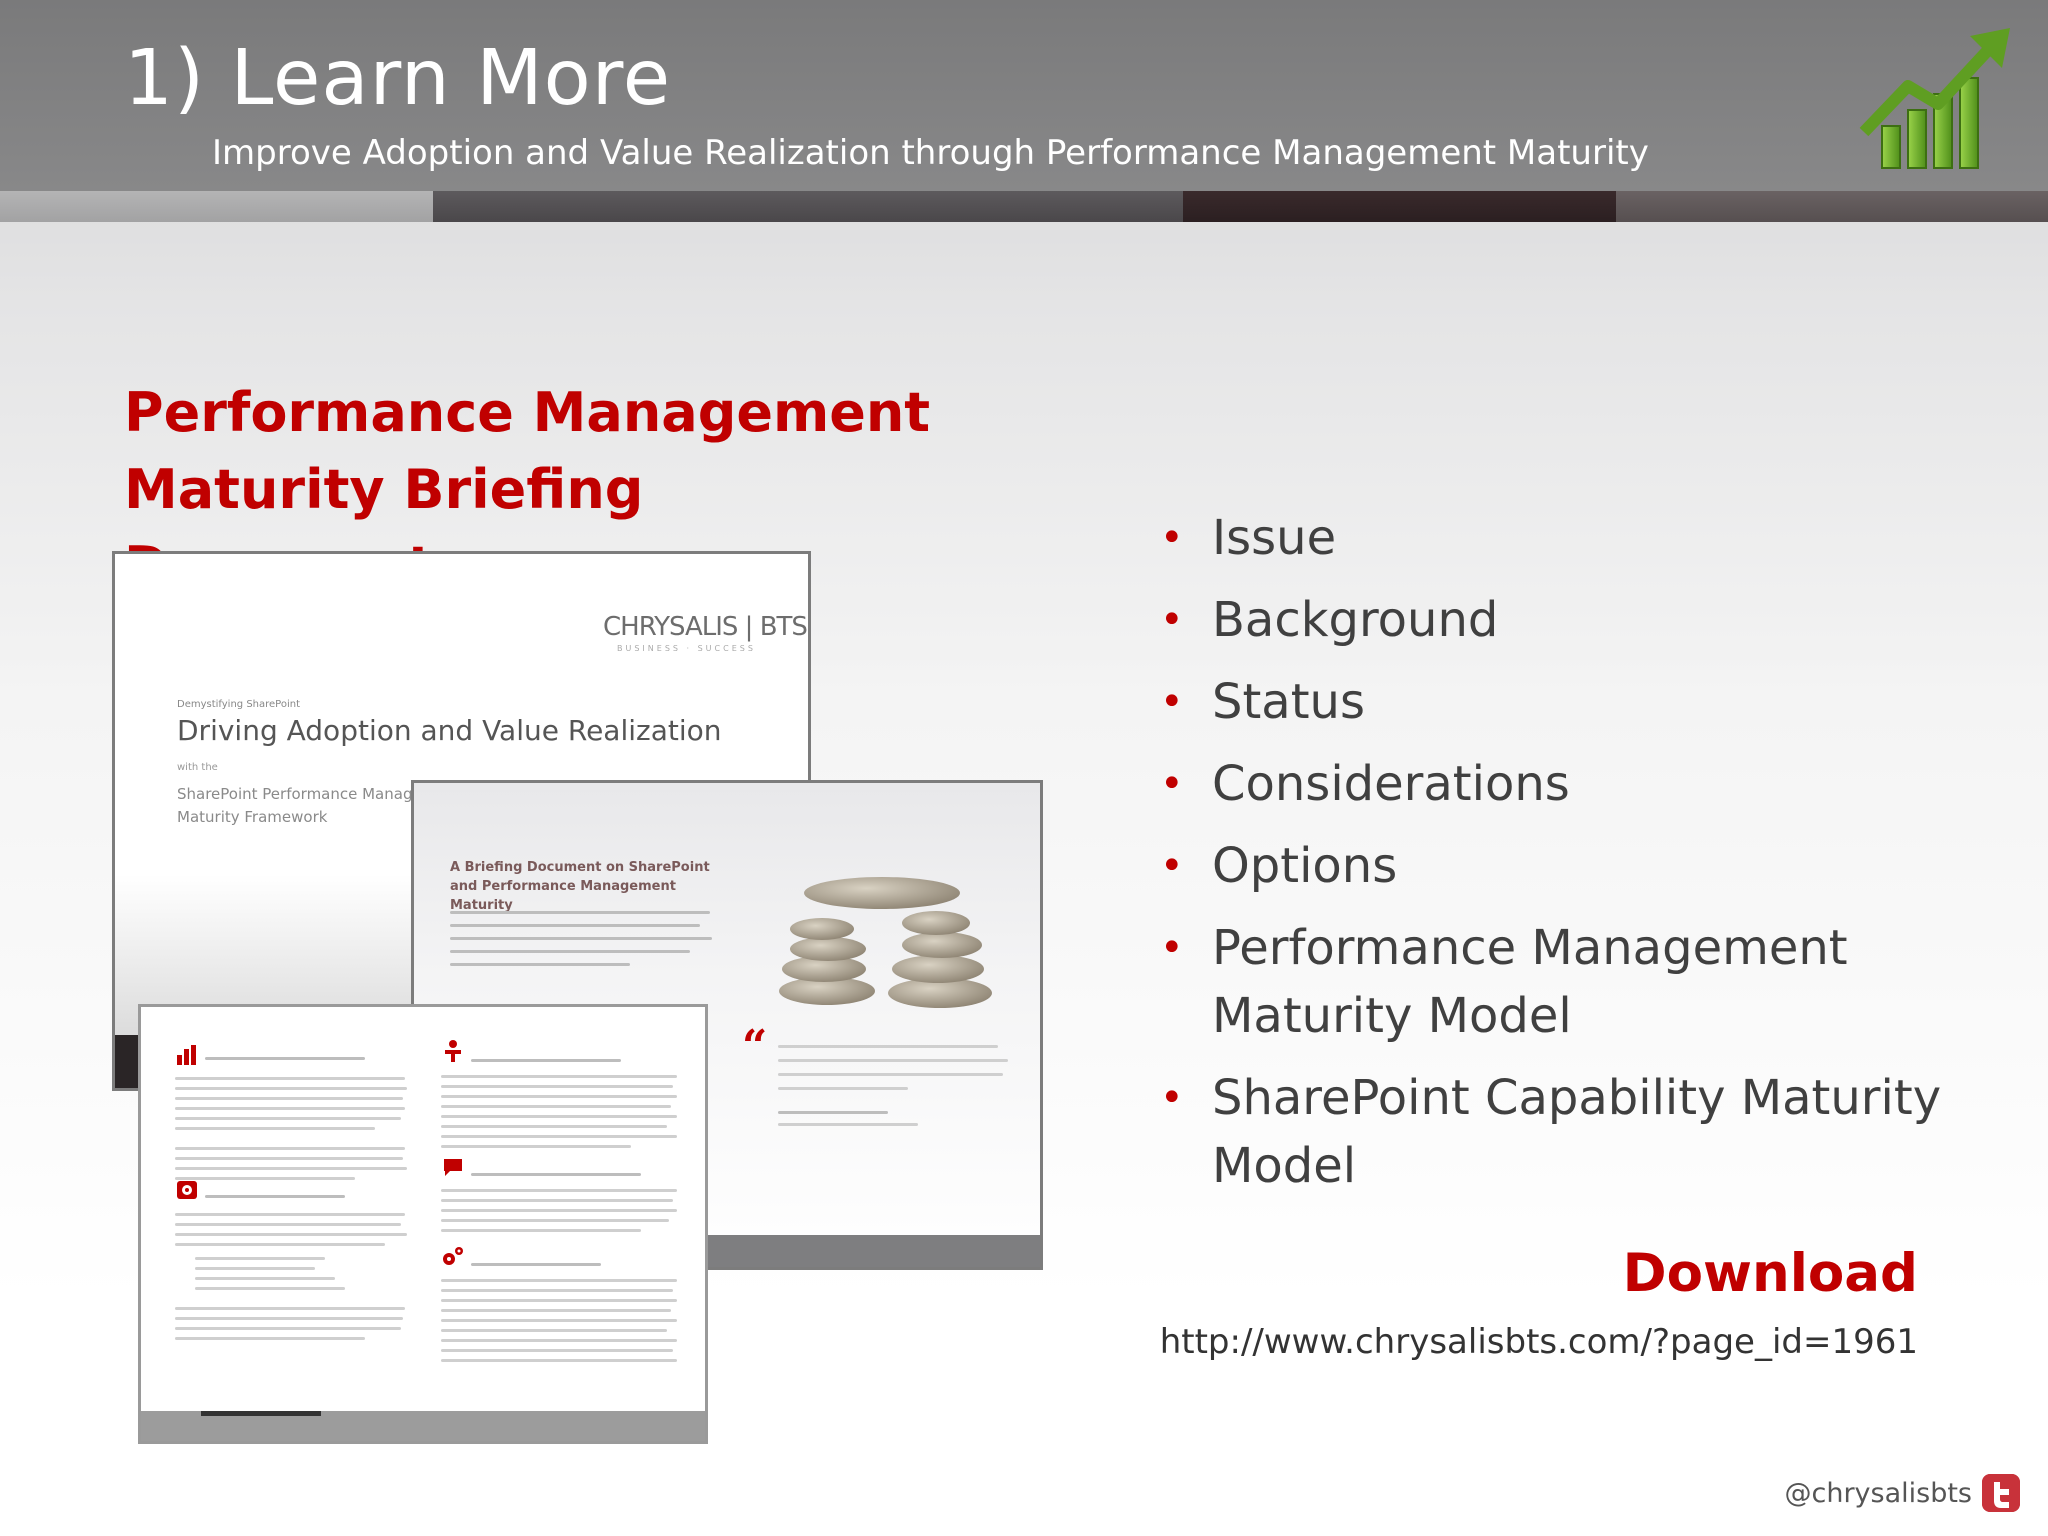 The height and width of the screenshot is (1536, 2048). I want to click on cover-title: Driving Adoption and Value Realization, so click(449, 730).